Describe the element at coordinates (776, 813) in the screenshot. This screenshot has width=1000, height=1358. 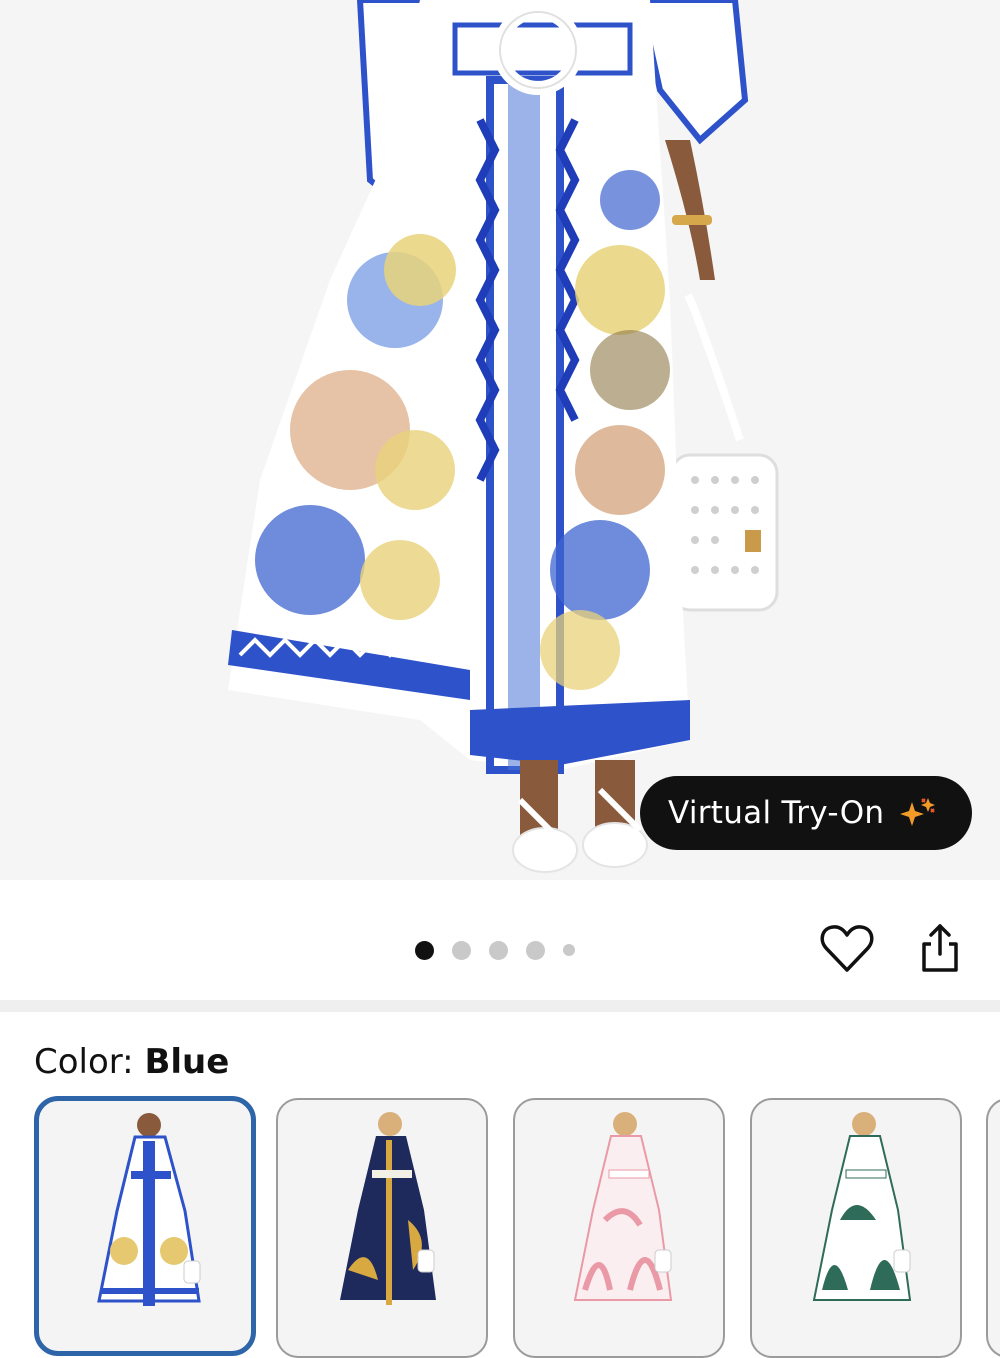
I see `virtual-try-on-label: Virtual Try-On` at that location.